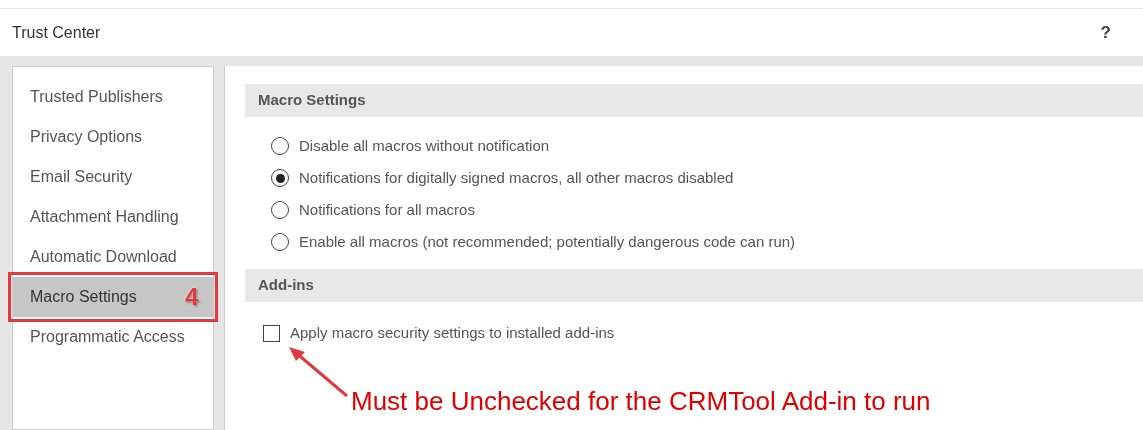 This screenshot has height=430, width=1143. Describe the element at coordinates (452, 333) in the screenshot. I see `option-label: Apply macro security settings to installed add-ins` at that location.